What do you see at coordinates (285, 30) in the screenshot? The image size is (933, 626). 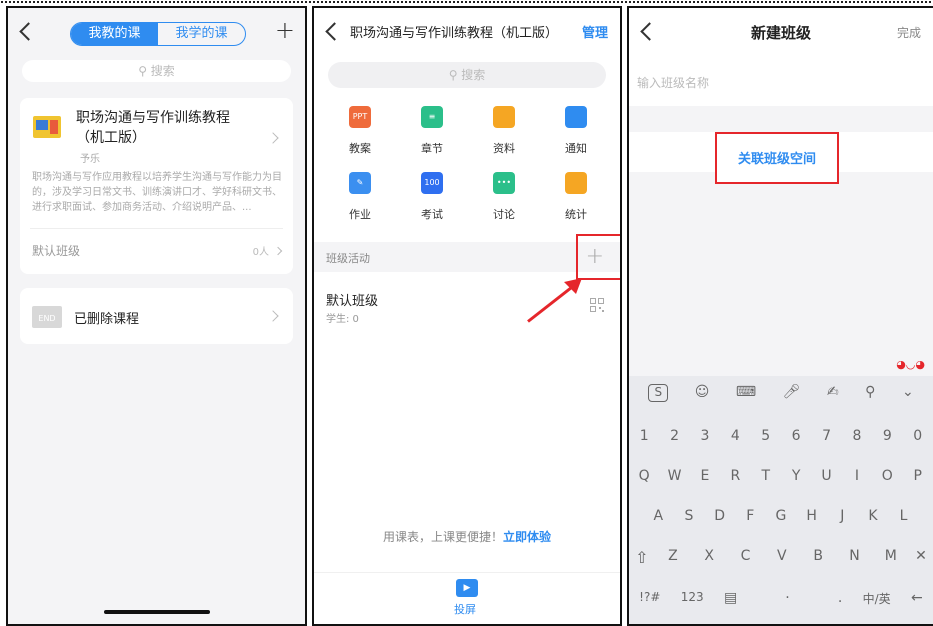 I see `add-course-icon: +` at bounding box center [285, 30].